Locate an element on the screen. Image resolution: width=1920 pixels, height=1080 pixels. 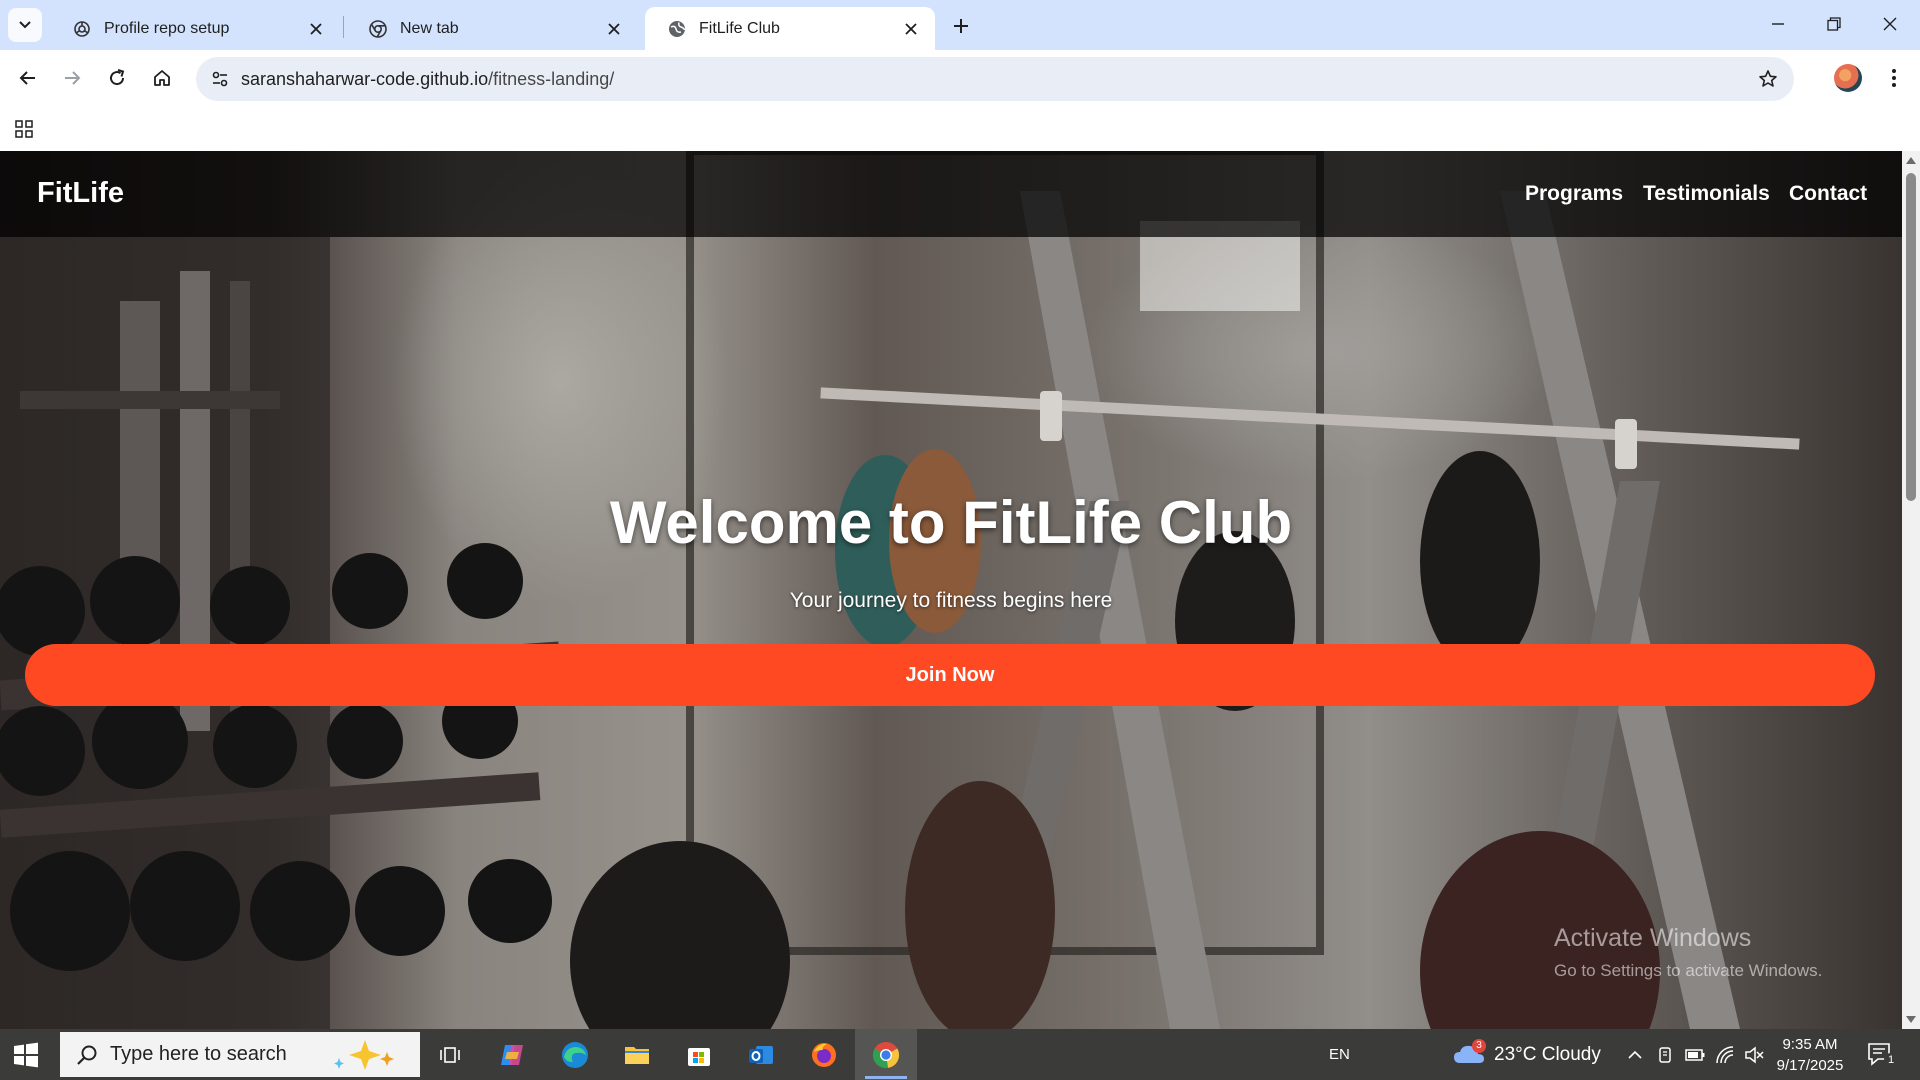
reload-icon is located at coordinates (117, 77).